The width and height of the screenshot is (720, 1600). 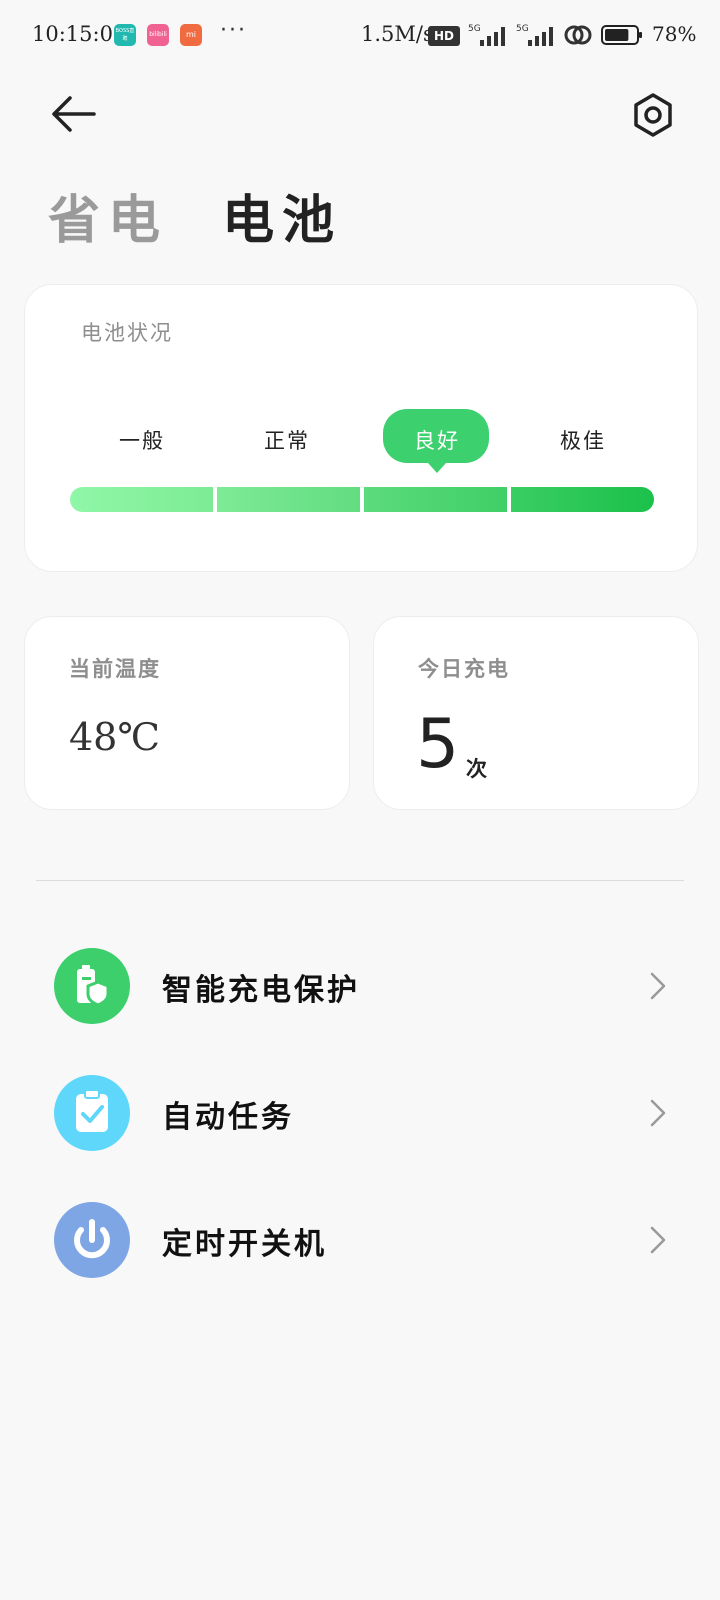 What do you see at coordinates (674, 34) in the screenshot?
I see `battery-percent: 78%` at bounding box center [674, 34].